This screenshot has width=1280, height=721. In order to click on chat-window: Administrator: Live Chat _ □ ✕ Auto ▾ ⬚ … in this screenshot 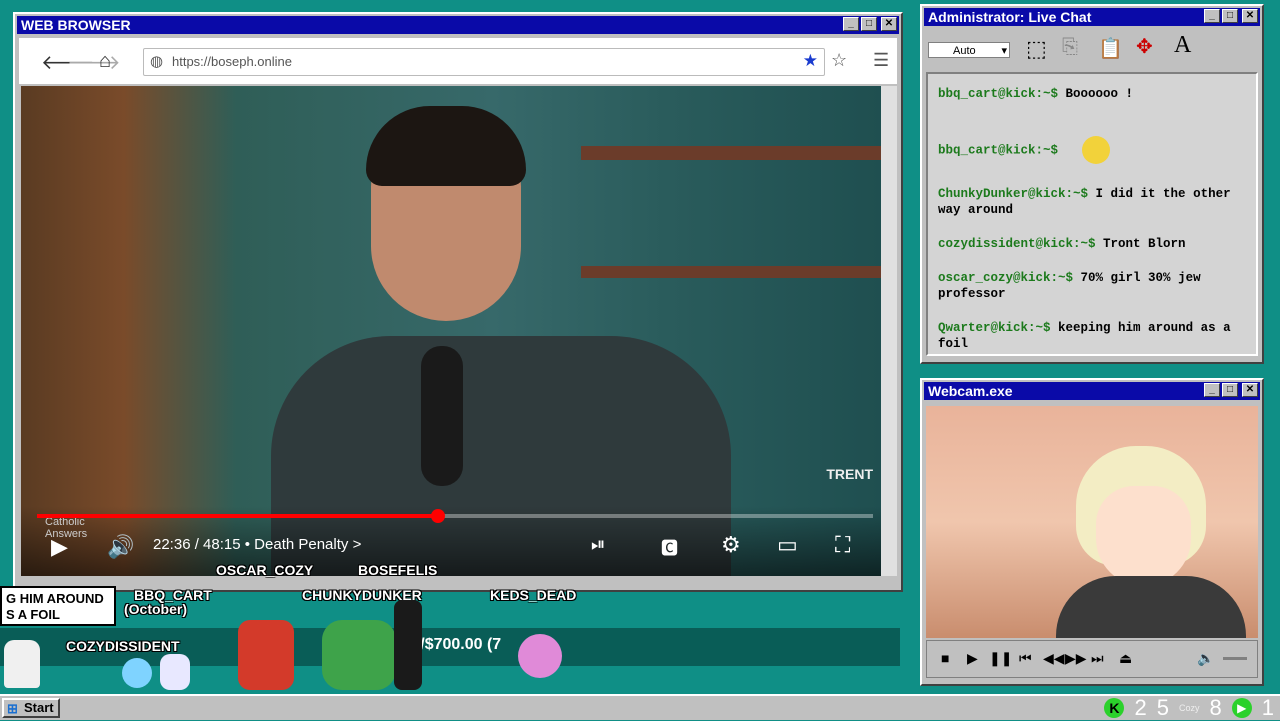, I will do `click(1092, 184)`.